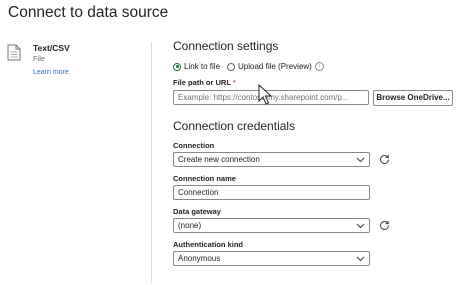 The width and height of the screenshot is (474, 285). I want to click on dialog-title: Connect to data source, so click(88, 12).